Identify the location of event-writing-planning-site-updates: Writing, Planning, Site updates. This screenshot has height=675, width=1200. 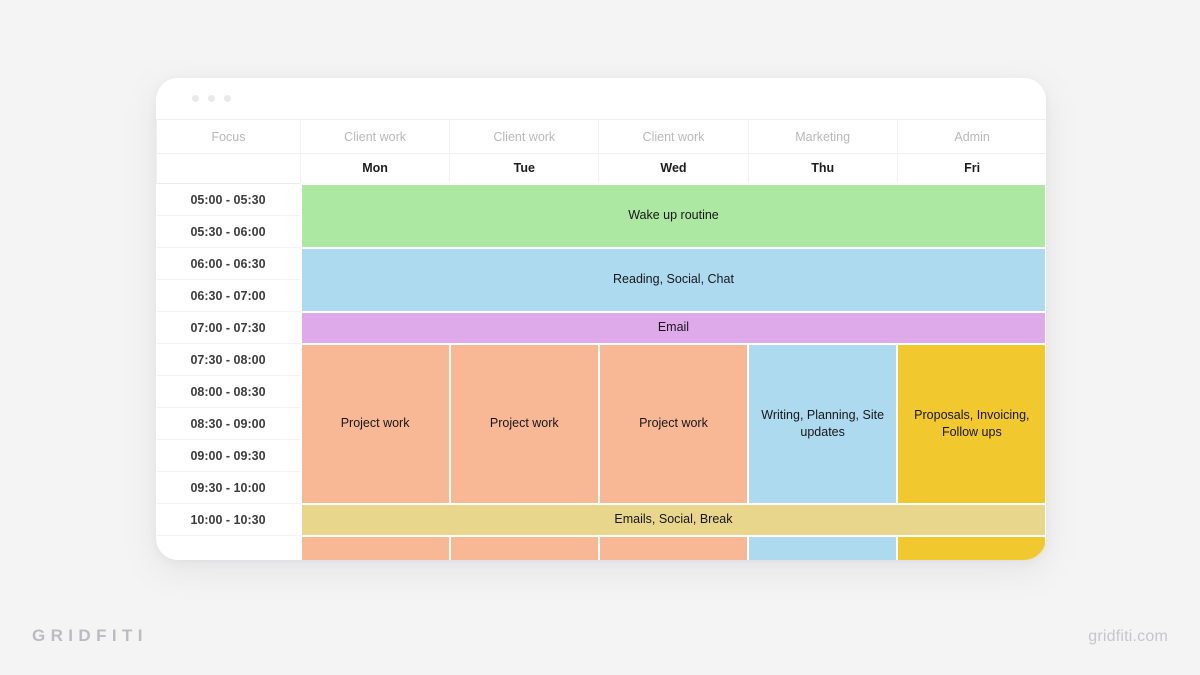
(823, 423).